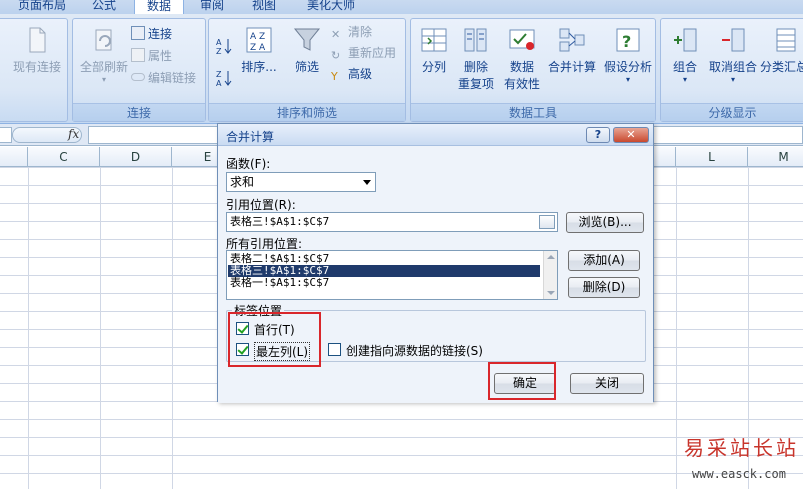 The width and height of the screenshot is (803, 489). What do you see at coordinates (139, 112) in the screenshot?
I see `group-label-connections: 连接` at bounding box center [139, 112].